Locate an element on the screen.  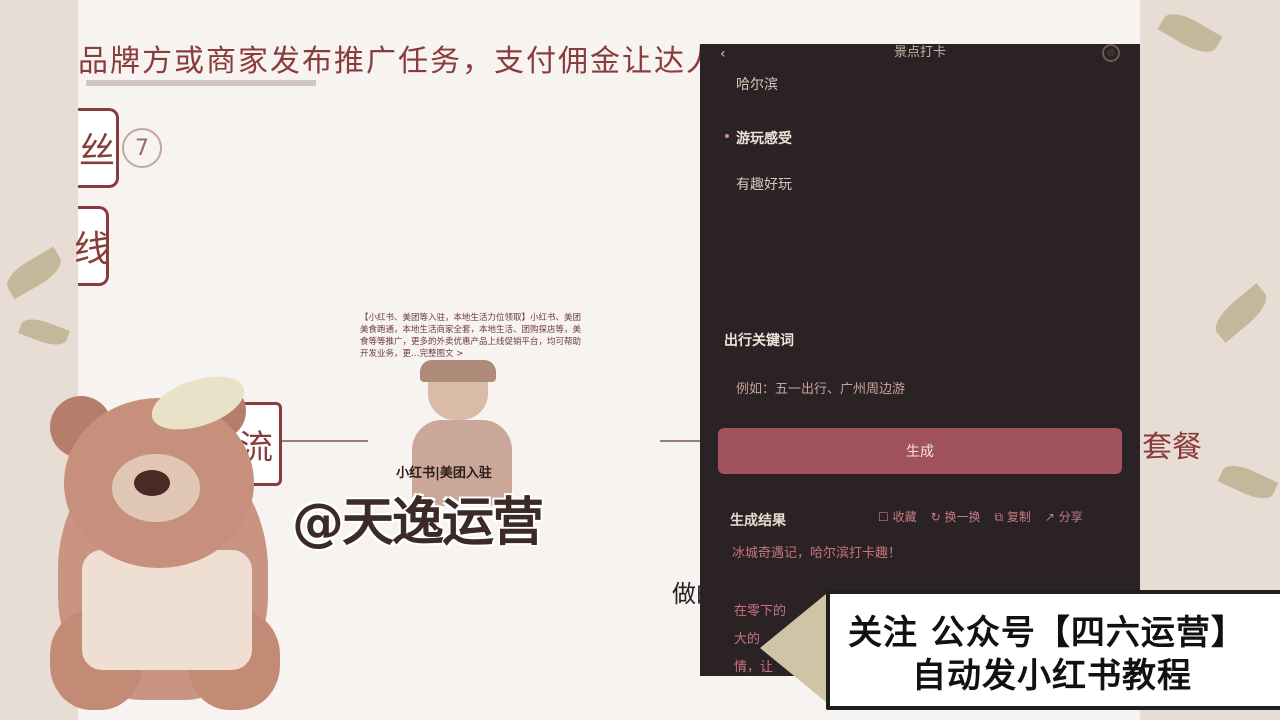
save-button: ☐ 收藏 is located at coordinates (897, 516).